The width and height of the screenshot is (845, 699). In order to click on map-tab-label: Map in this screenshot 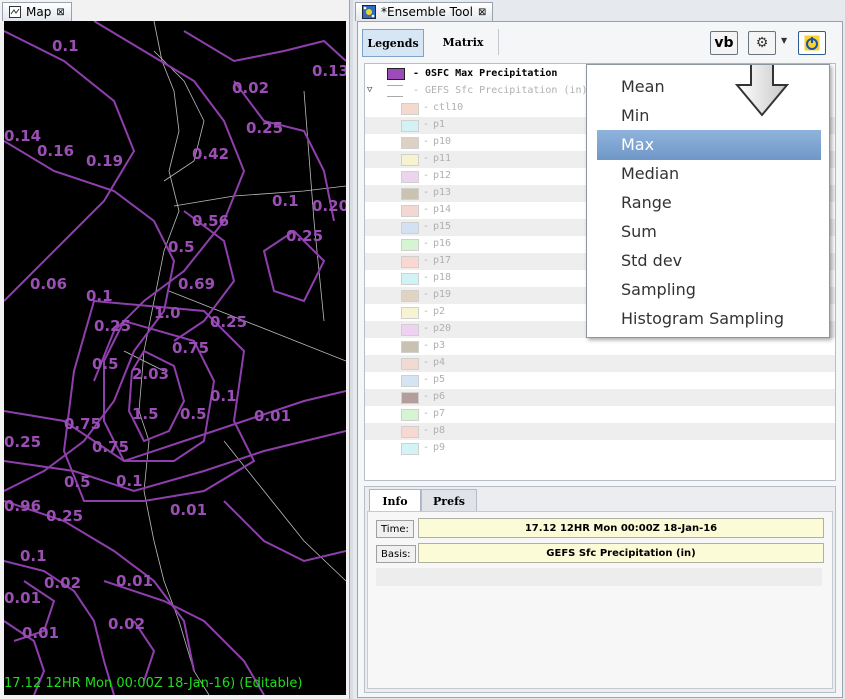, I will do `click(39, 12)`.